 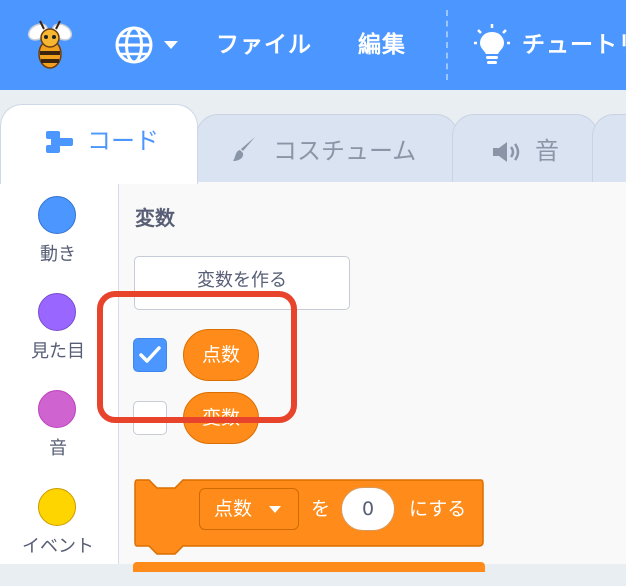 I want to click on speaker-icon, so click(x=506, y=152).